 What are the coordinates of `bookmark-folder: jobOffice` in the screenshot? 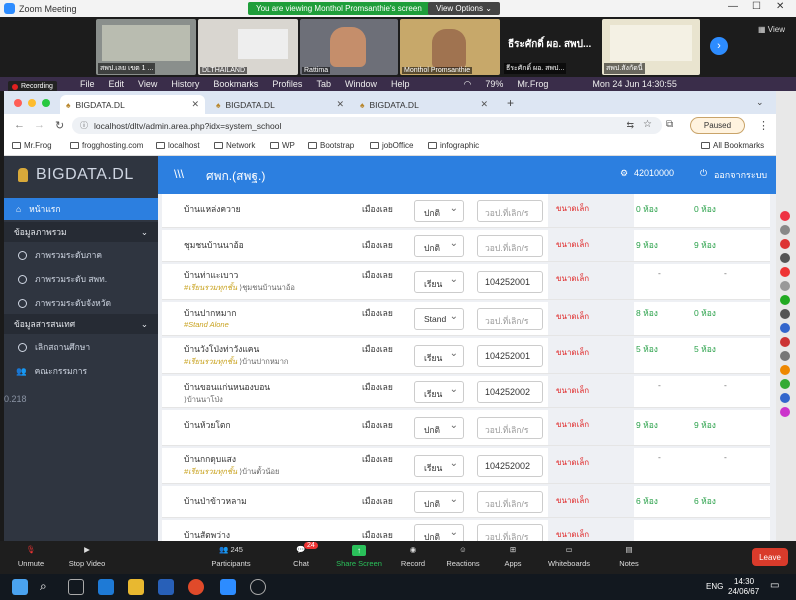 It's located at (391, 145).